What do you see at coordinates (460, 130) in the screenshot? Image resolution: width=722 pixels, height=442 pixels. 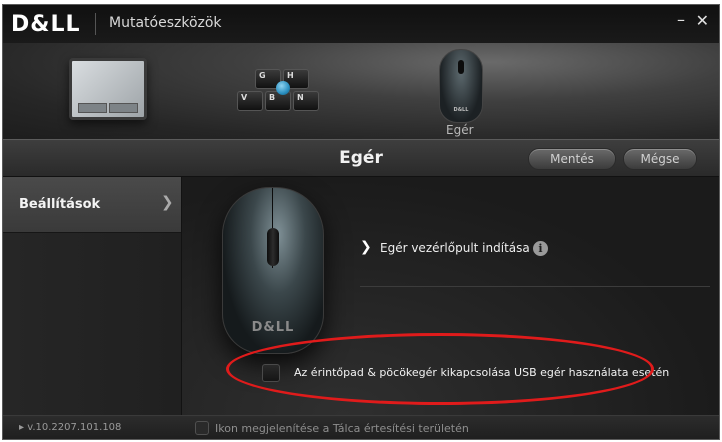 I see `mouse-device-label: Egér` at bounding box center [460, 130].